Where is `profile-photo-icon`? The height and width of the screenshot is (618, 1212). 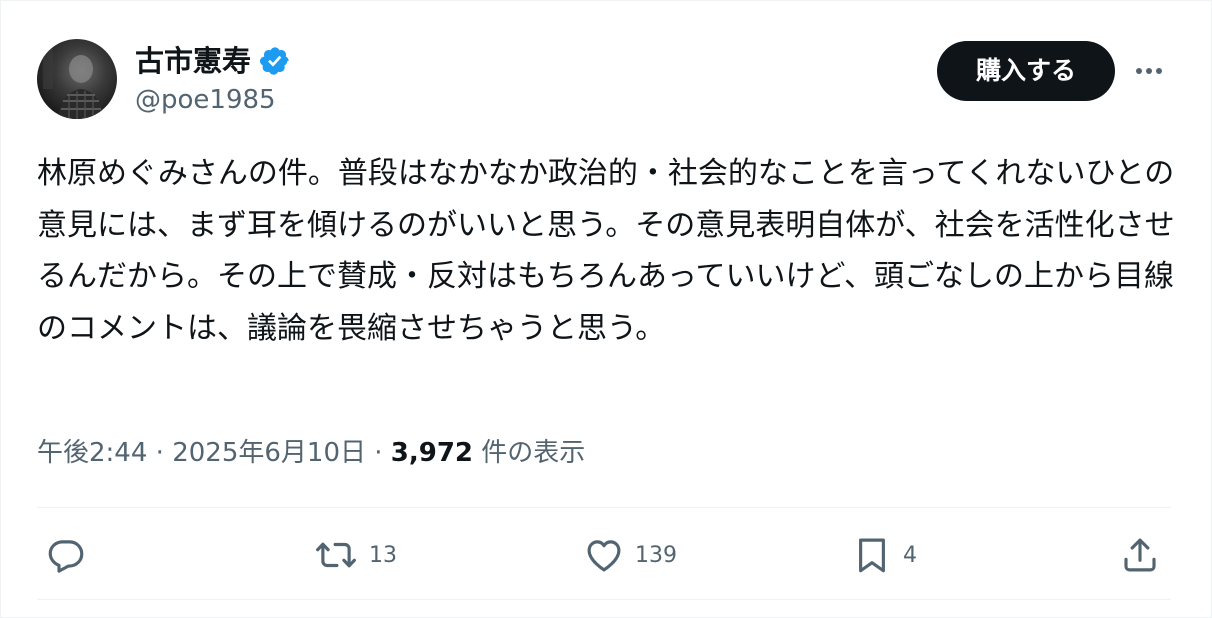 profile-photo-icon is located at coordinates (74, 84).